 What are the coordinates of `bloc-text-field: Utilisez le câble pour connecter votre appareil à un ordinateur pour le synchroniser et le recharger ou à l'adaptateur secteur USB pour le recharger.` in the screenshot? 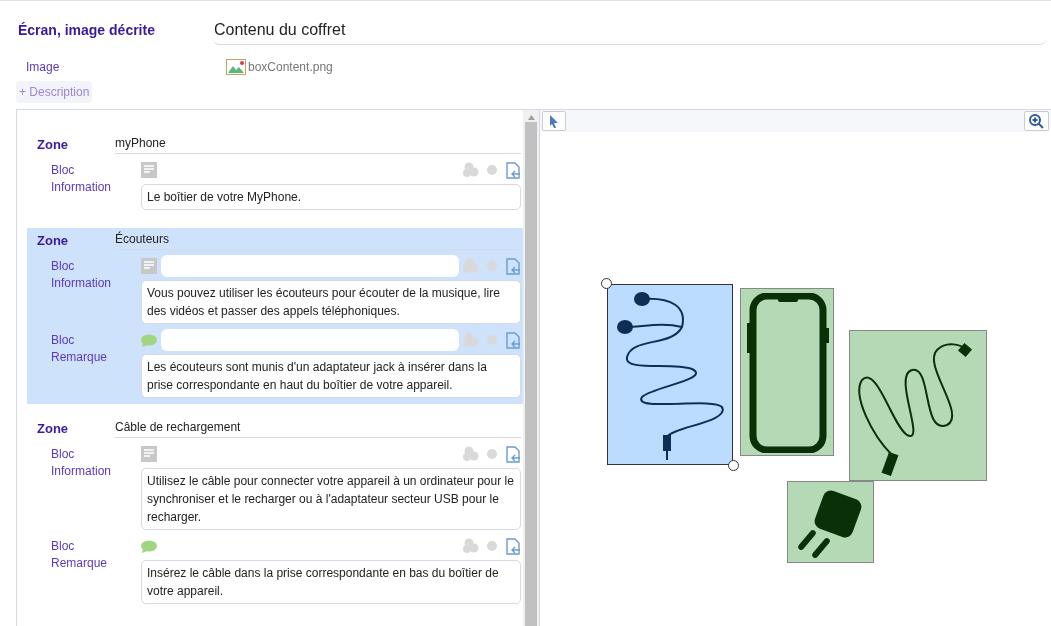 It's located at (331, 499).